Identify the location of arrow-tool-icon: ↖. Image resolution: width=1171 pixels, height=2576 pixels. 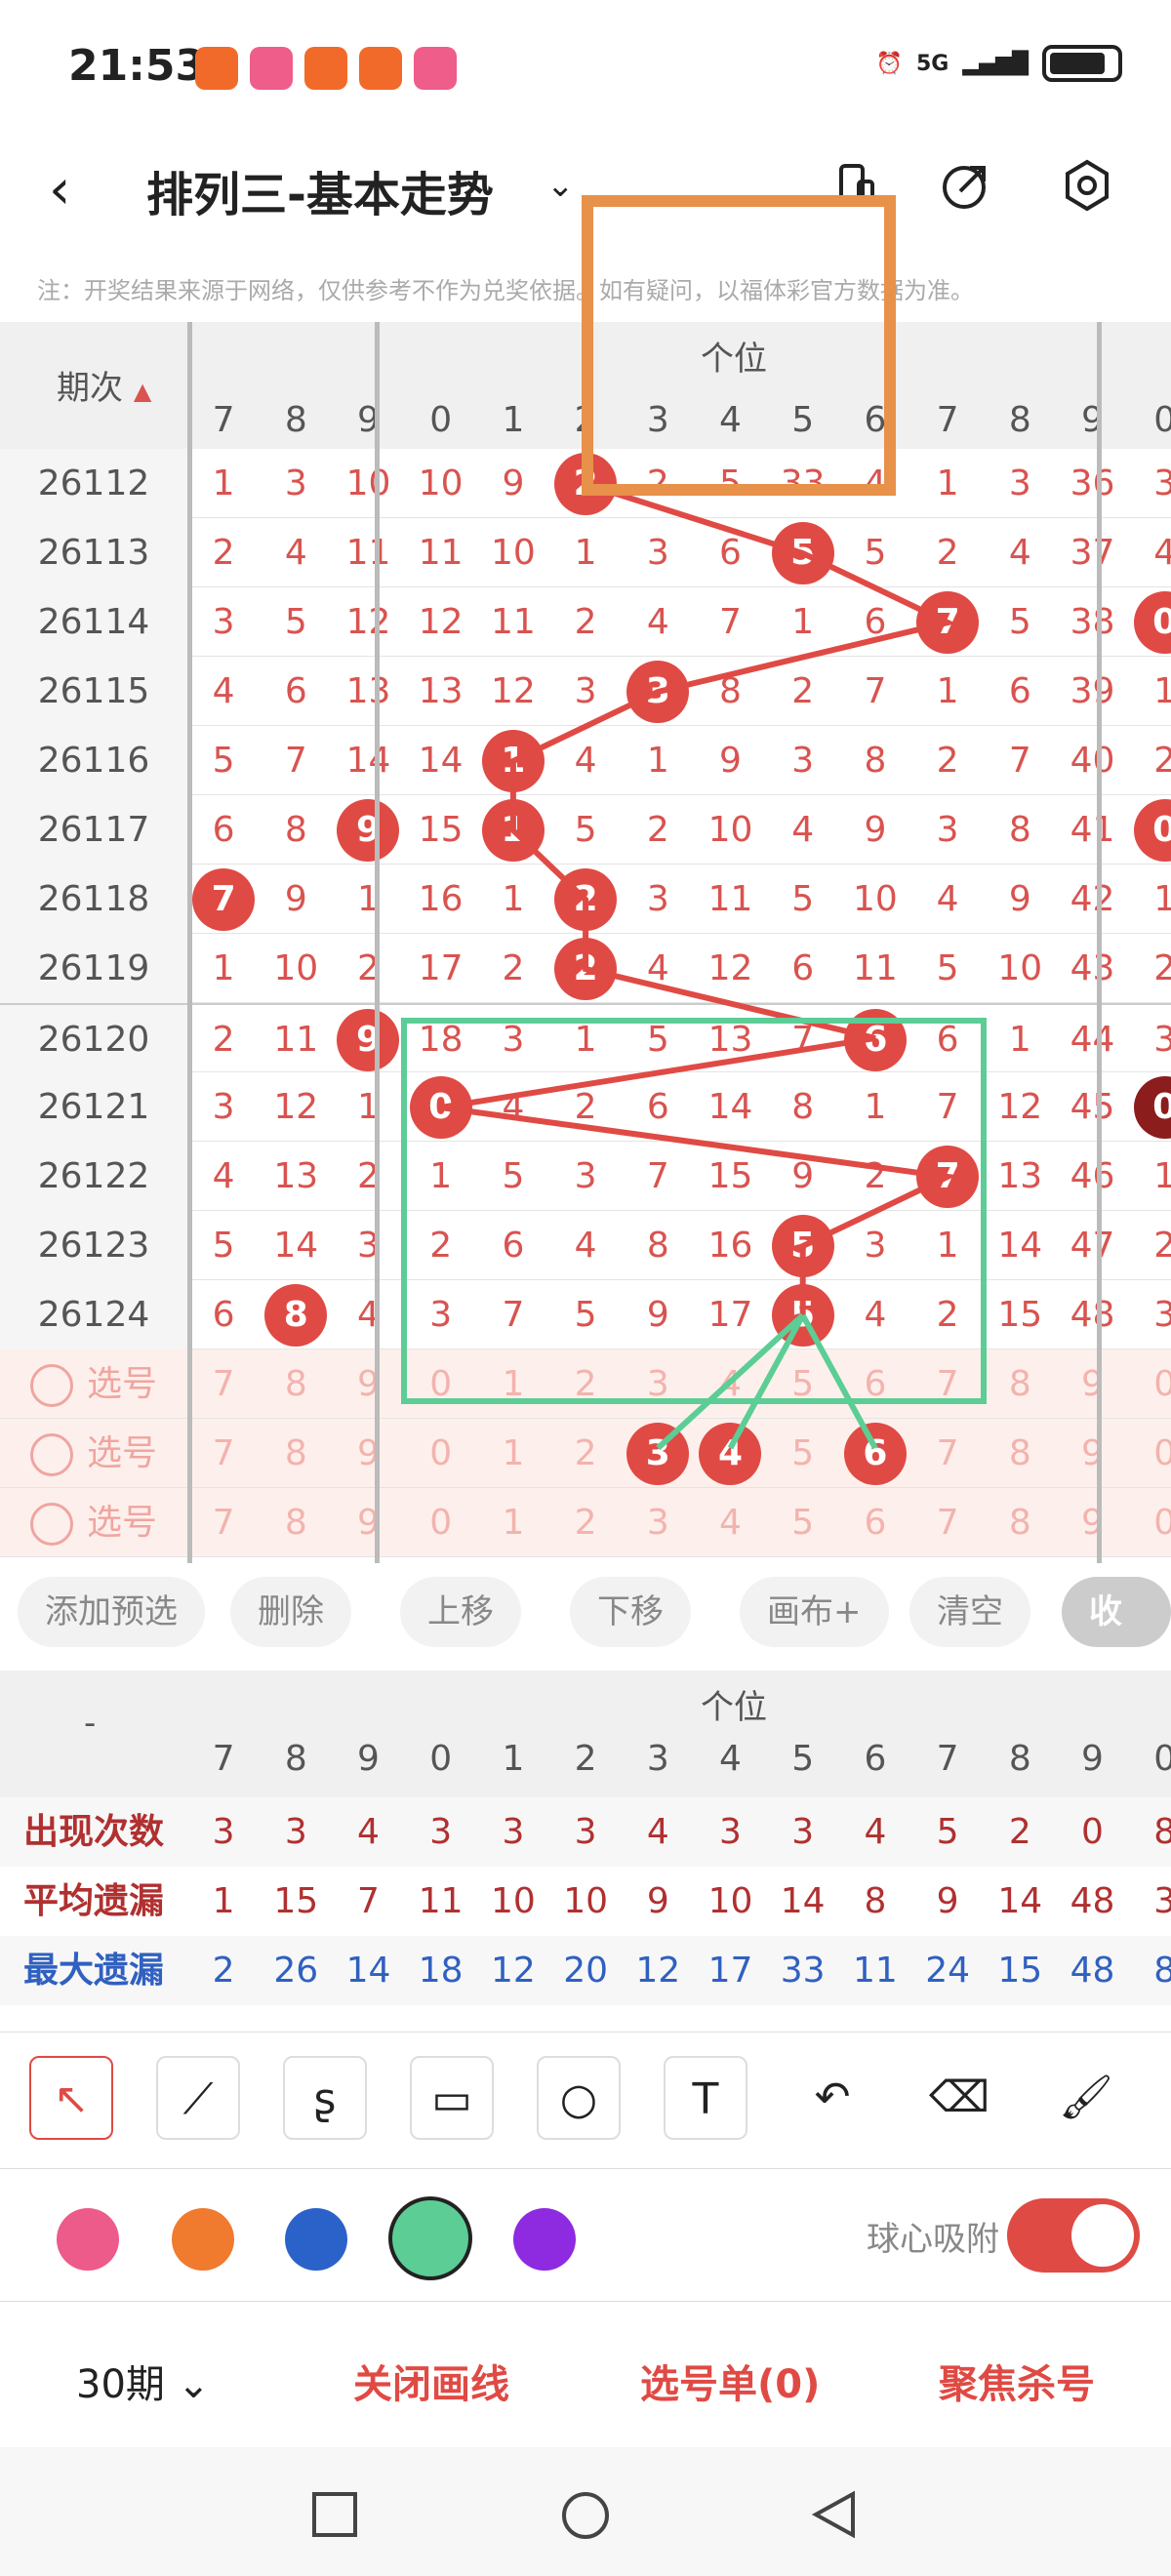
(71, 2098).